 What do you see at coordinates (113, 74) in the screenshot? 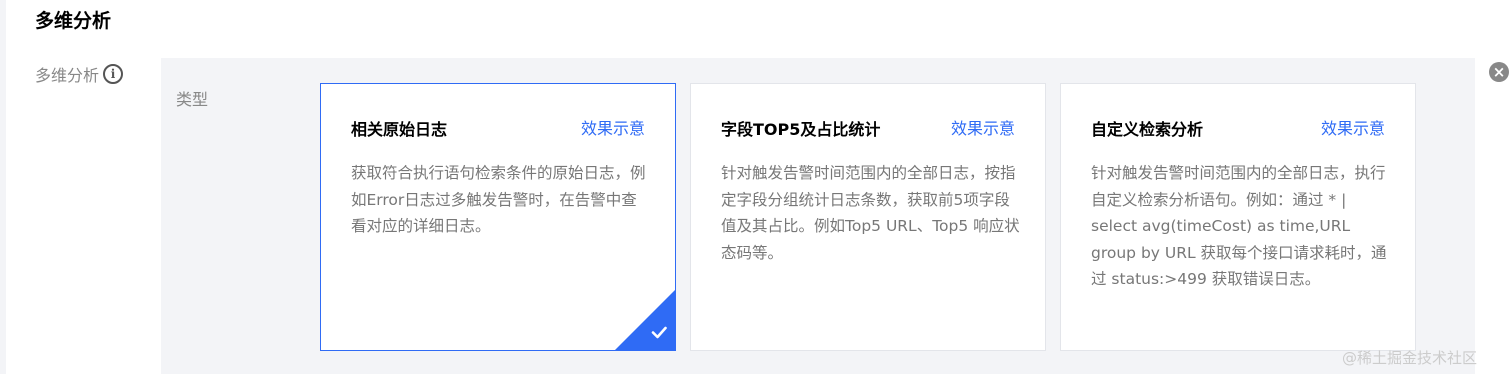
I see `info-icon: i` at bounding box center [113, 74].